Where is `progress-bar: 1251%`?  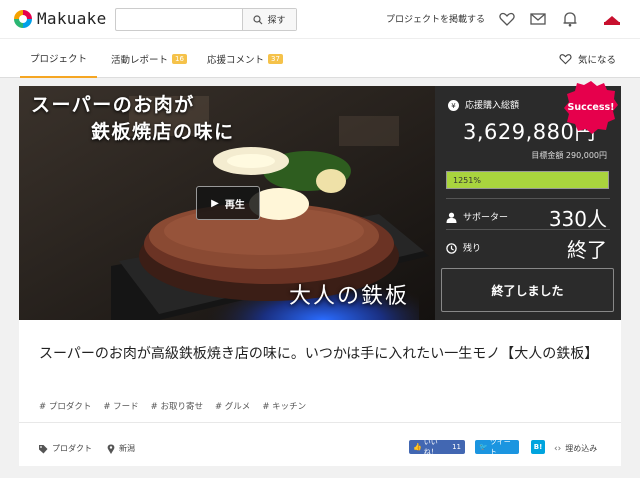 progress-bar: 1251% is located at coordinates (527, 180).